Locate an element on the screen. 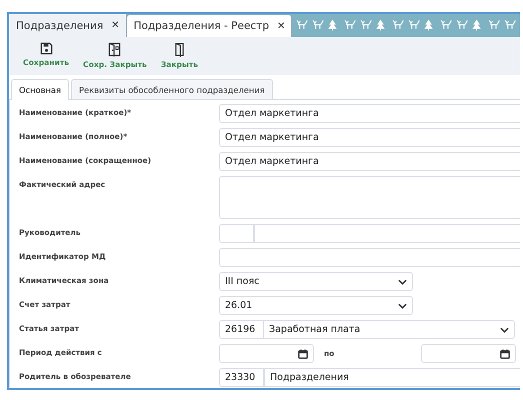 The image size is (523, 400). dropdown: Заработная плата is located at coordinates (389, 329).